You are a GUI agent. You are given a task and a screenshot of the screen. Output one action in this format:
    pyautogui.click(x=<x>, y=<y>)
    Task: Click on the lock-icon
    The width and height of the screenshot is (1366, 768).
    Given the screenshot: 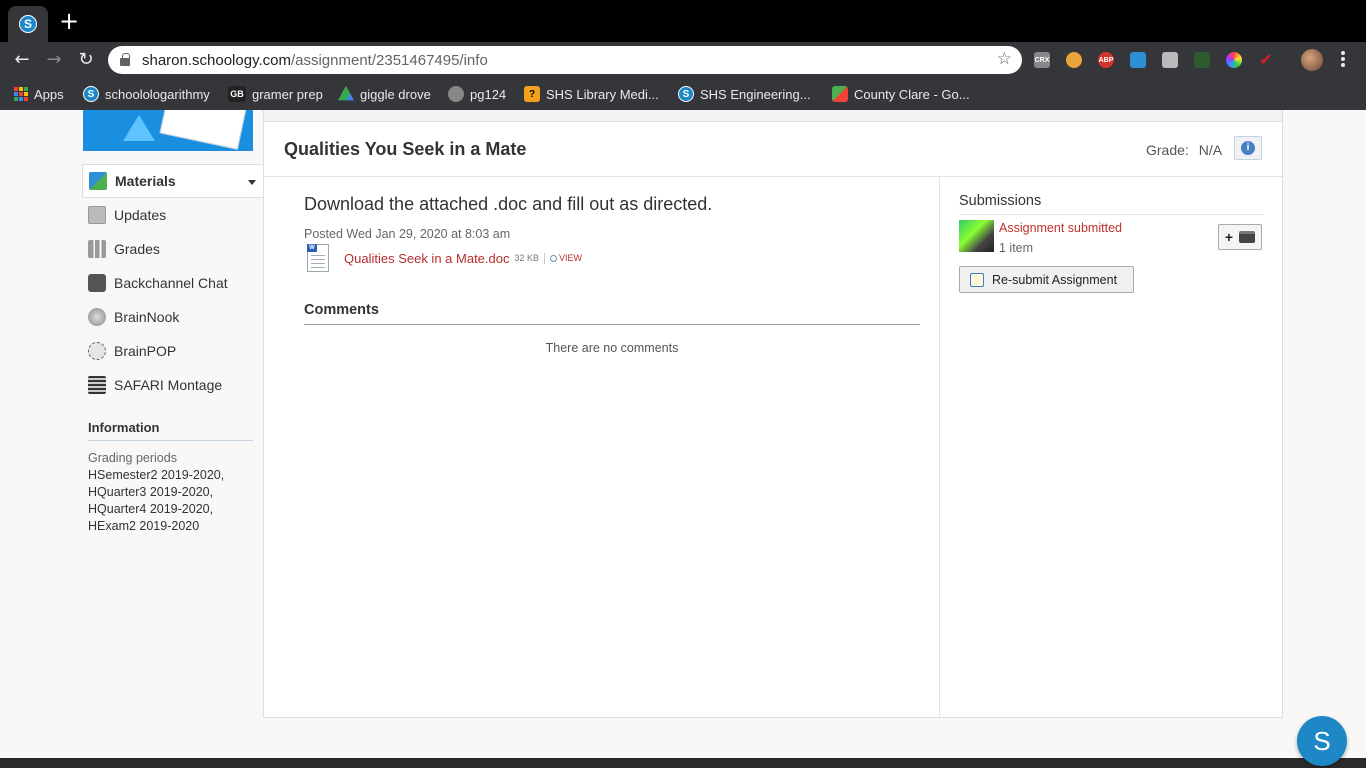 What is the action you would take?
    pyautogui.click(x=125, y=59)
    